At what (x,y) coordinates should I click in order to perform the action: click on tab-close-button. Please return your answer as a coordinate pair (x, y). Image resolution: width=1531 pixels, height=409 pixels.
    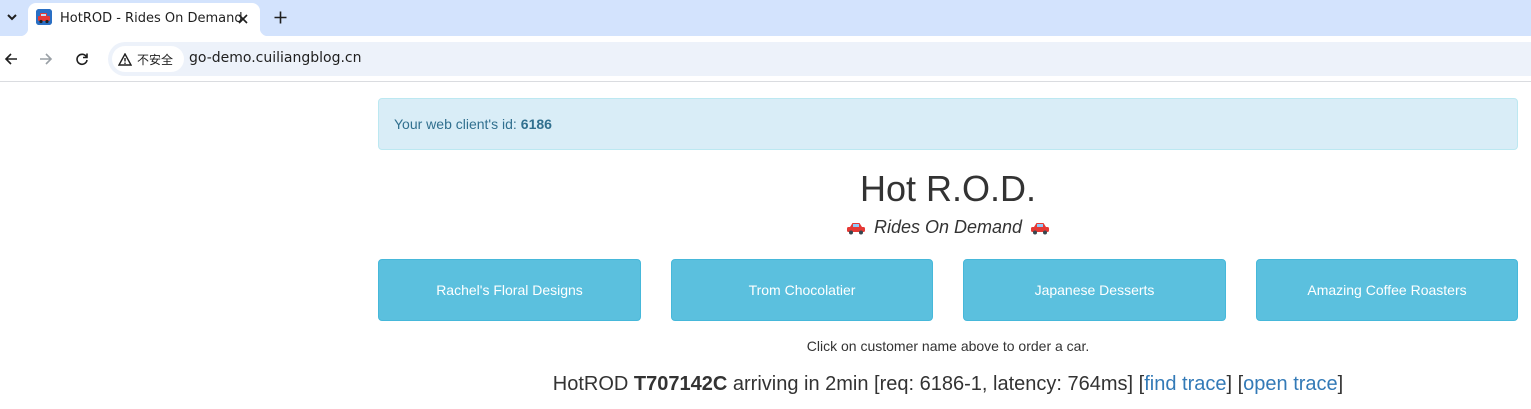
    Looking at the image, I should click on (243, 19).